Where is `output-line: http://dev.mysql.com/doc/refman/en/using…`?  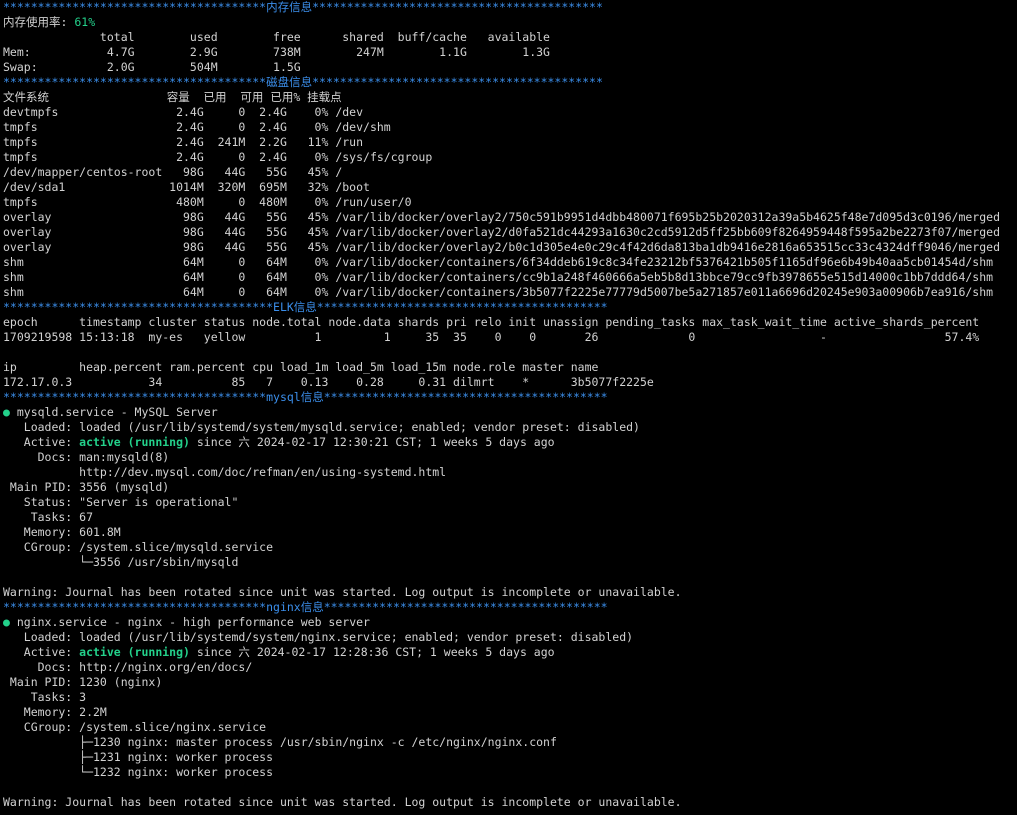
output-line: http://dev.mysql.com/doc/refman/en/using… is located at coordinates (225, 472).